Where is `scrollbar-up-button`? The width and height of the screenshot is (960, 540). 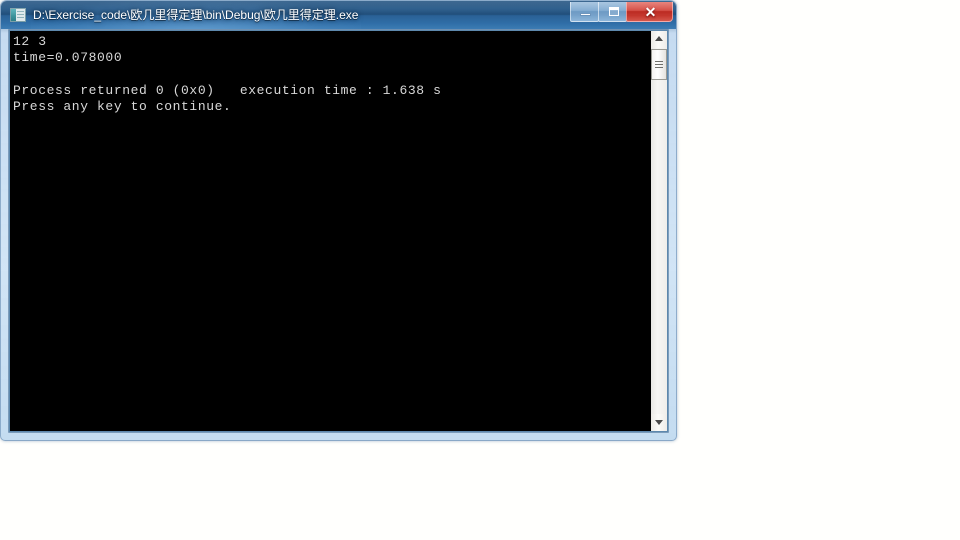 scrollbar-up-button is located at coordinates (659, 39).